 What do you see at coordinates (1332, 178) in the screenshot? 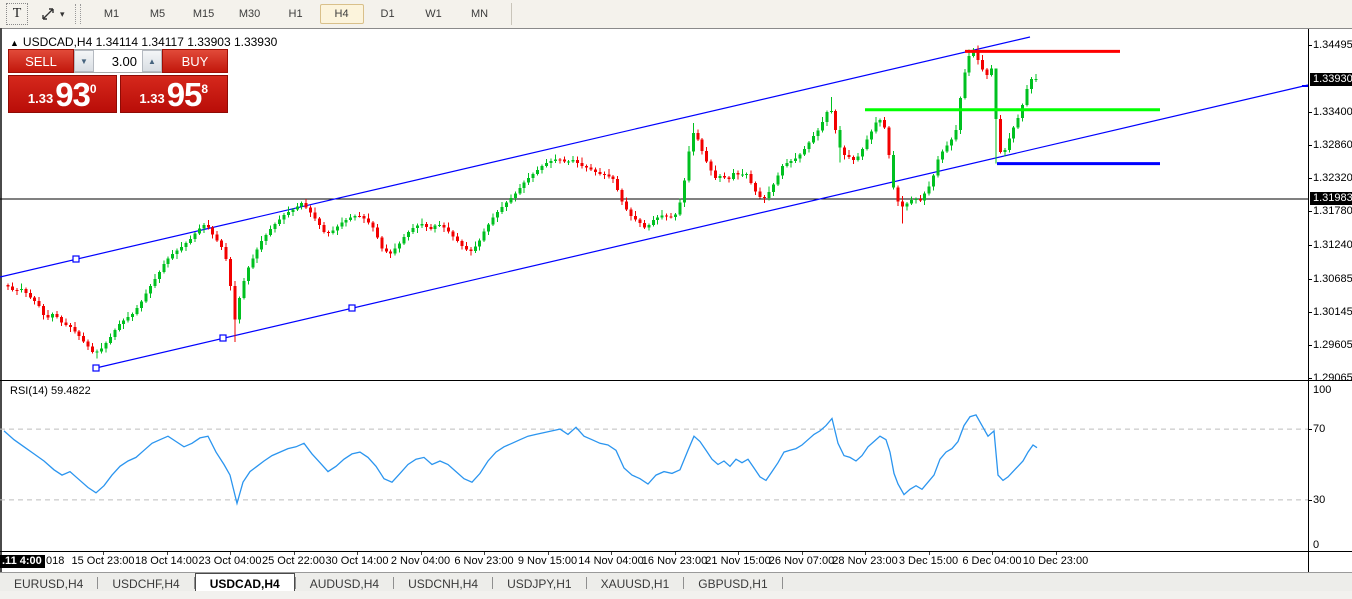
I see `price-axis-label: 1.32320` at bounding box center [1332, 178].